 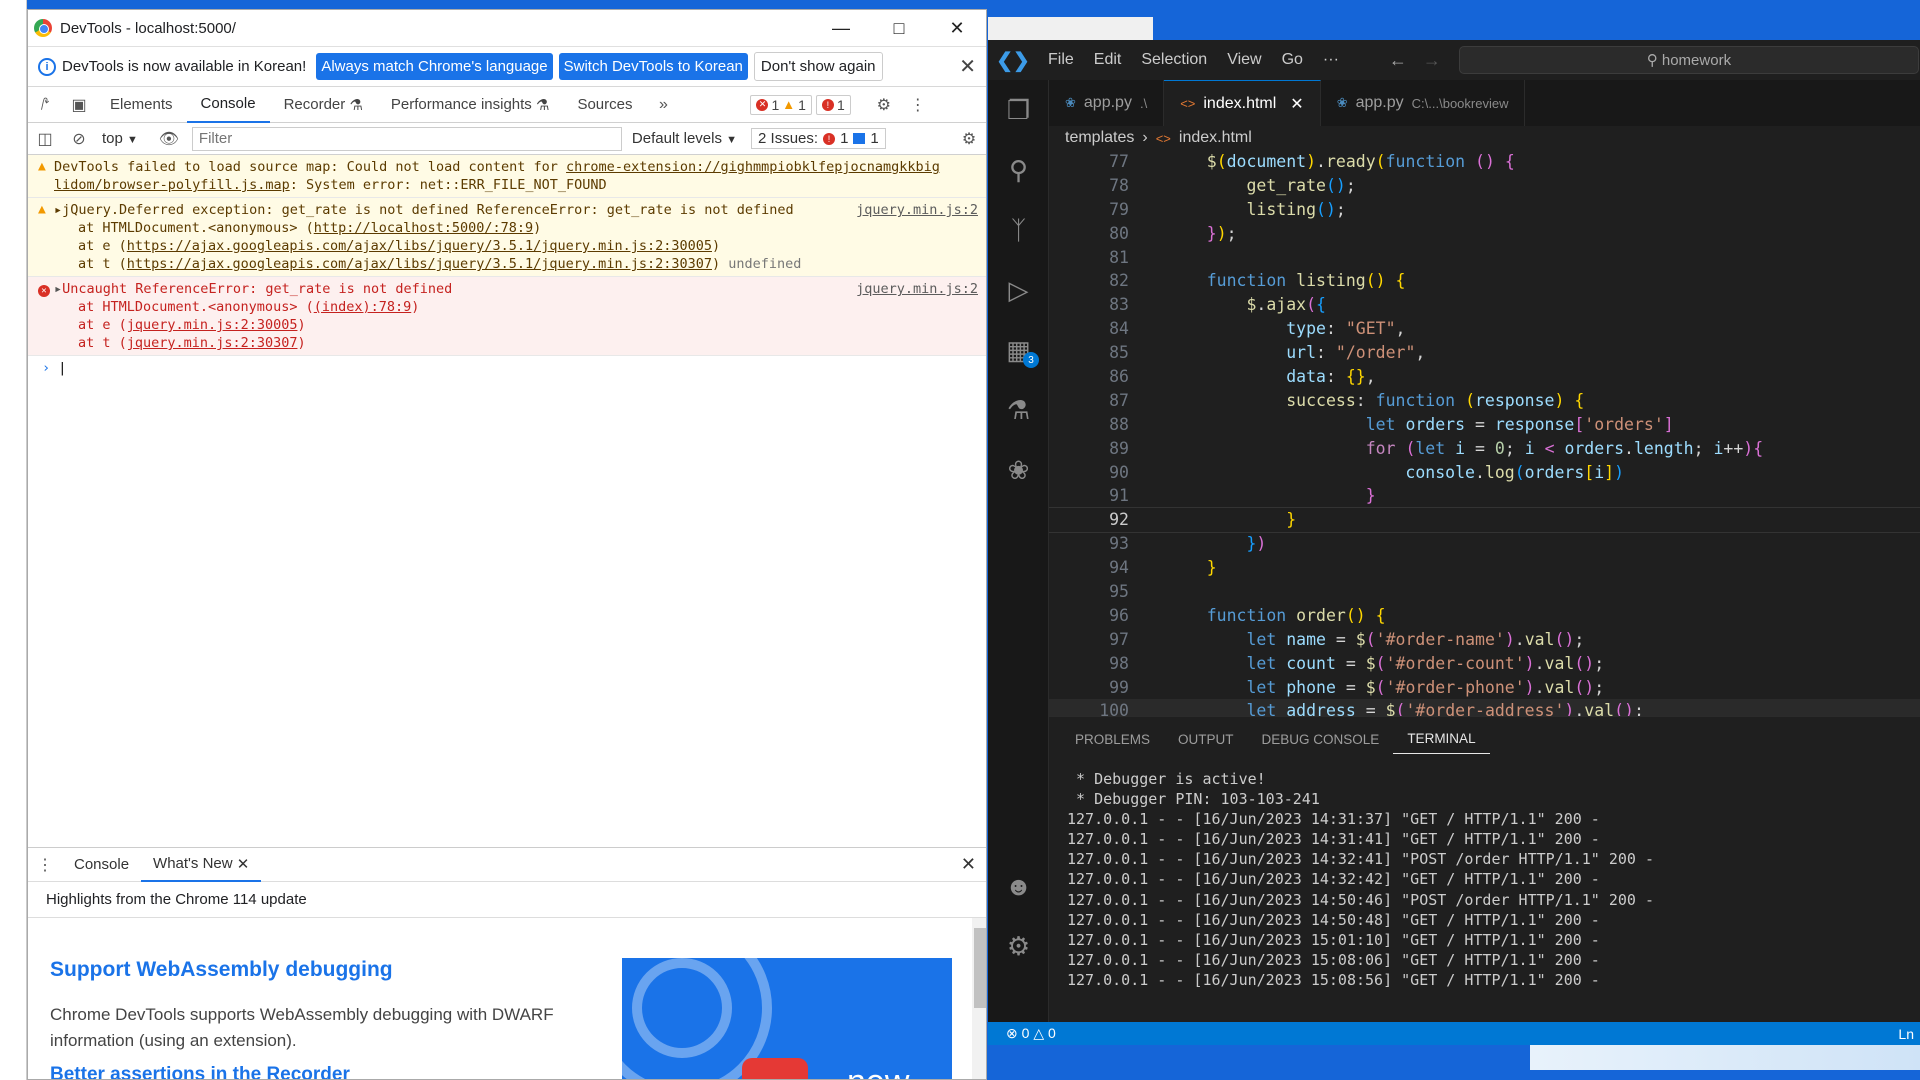 What do you see at coordinates (1031, 1033) in the screenshot?
I see `problems-status: ⊗ 0 △ 0` at bounding box center [1031, 1033].